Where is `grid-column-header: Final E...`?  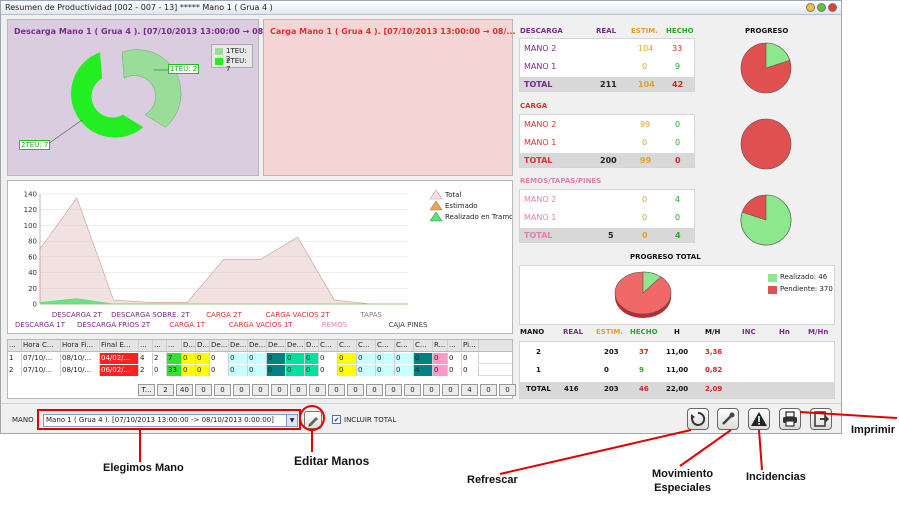 grid-column-header: Final E... is located at coordinates (119, 345).